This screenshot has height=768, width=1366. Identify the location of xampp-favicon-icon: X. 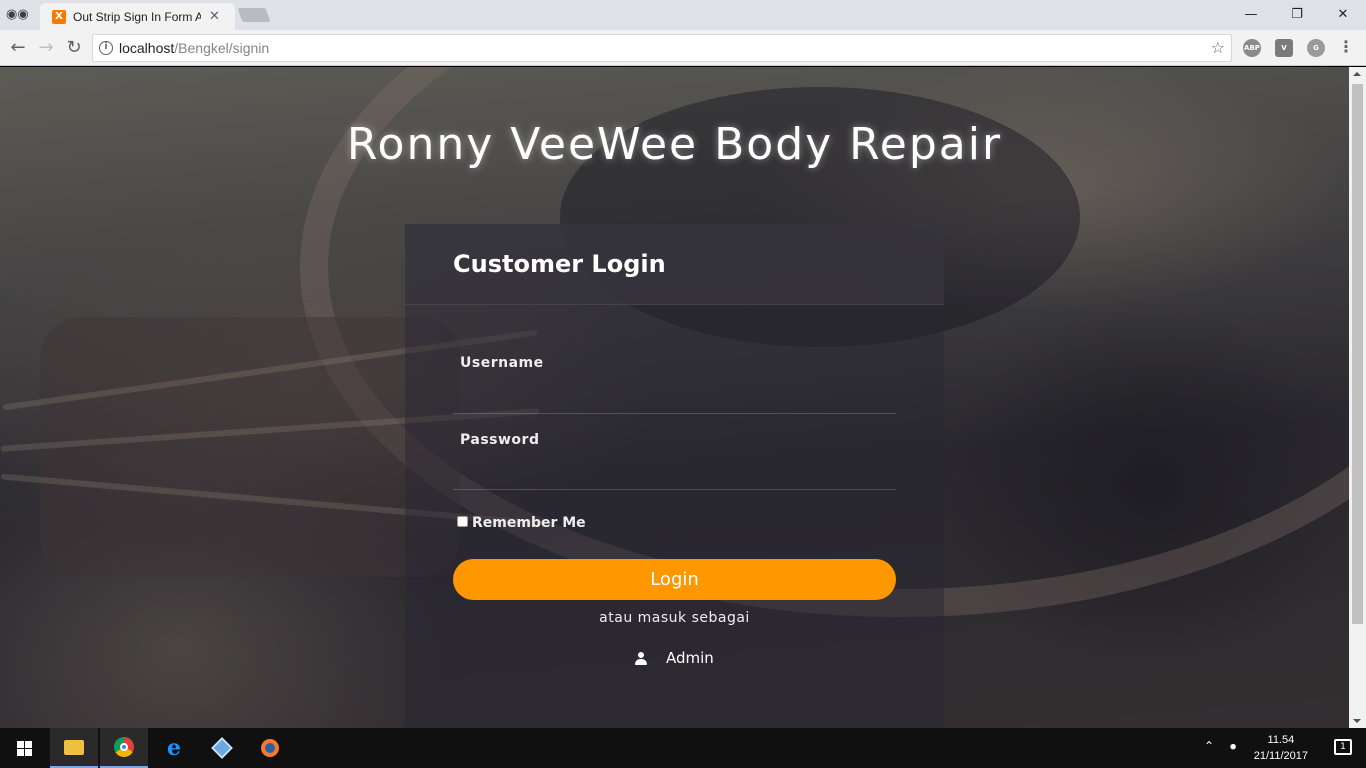
(59, 16).